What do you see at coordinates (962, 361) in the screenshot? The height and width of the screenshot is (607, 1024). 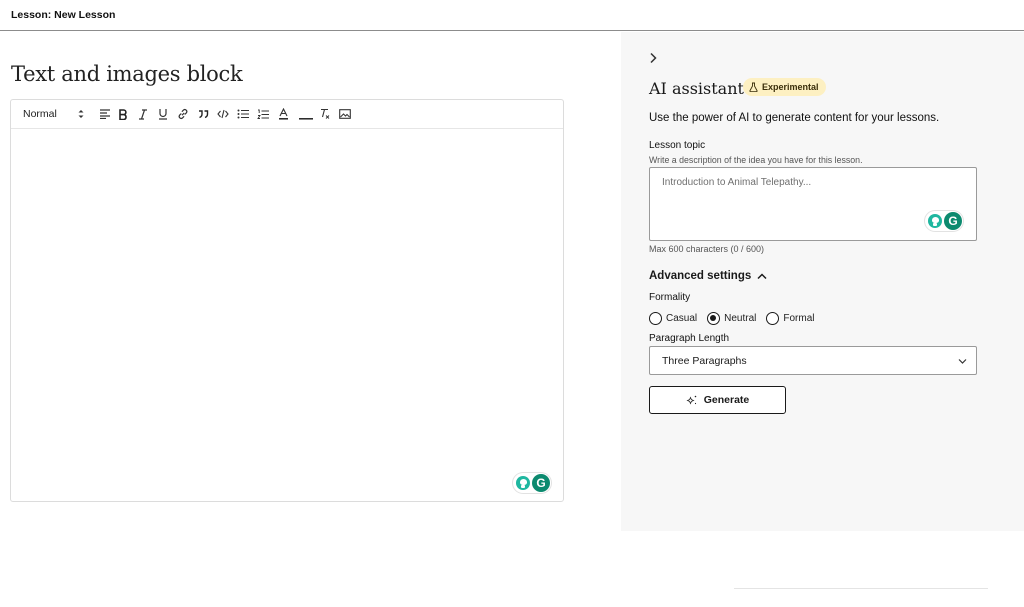 I see `chevron-down-icon` at bounding box center [962, 361].